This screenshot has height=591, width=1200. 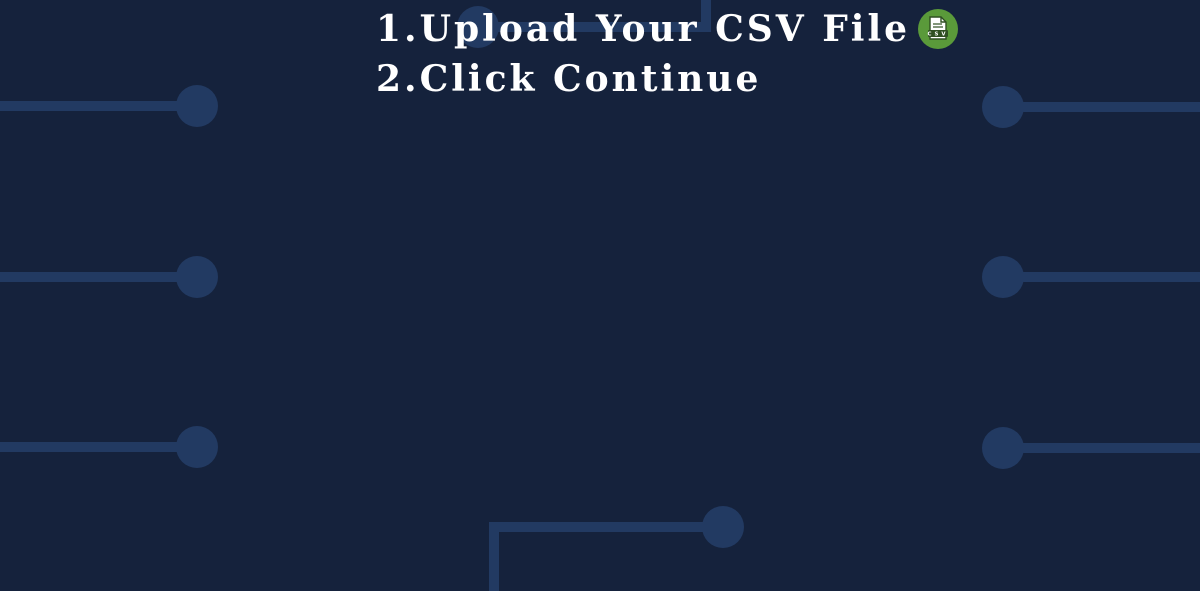 What do you see at coordinates (590, 79) in the screenshot?
I see `step-text: Click Continue` at bounding box center [590, 79].